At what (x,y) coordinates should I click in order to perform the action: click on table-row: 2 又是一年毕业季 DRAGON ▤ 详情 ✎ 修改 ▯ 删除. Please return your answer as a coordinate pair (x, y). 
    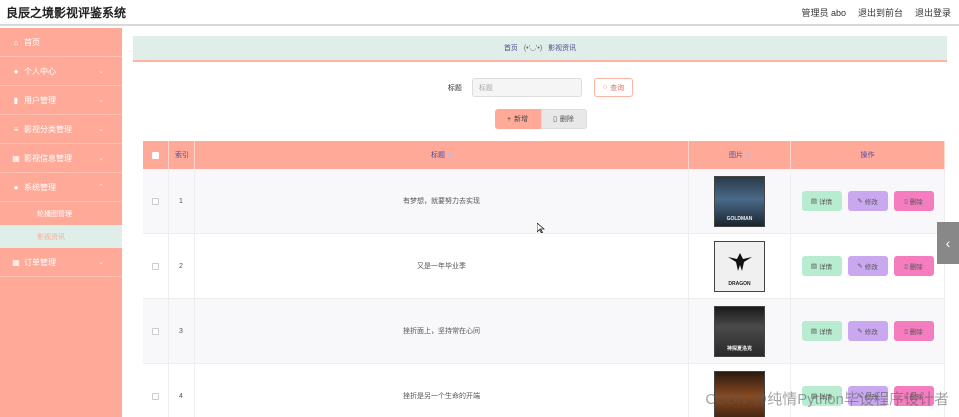
    Looking at the image, I should click on (544, 266).